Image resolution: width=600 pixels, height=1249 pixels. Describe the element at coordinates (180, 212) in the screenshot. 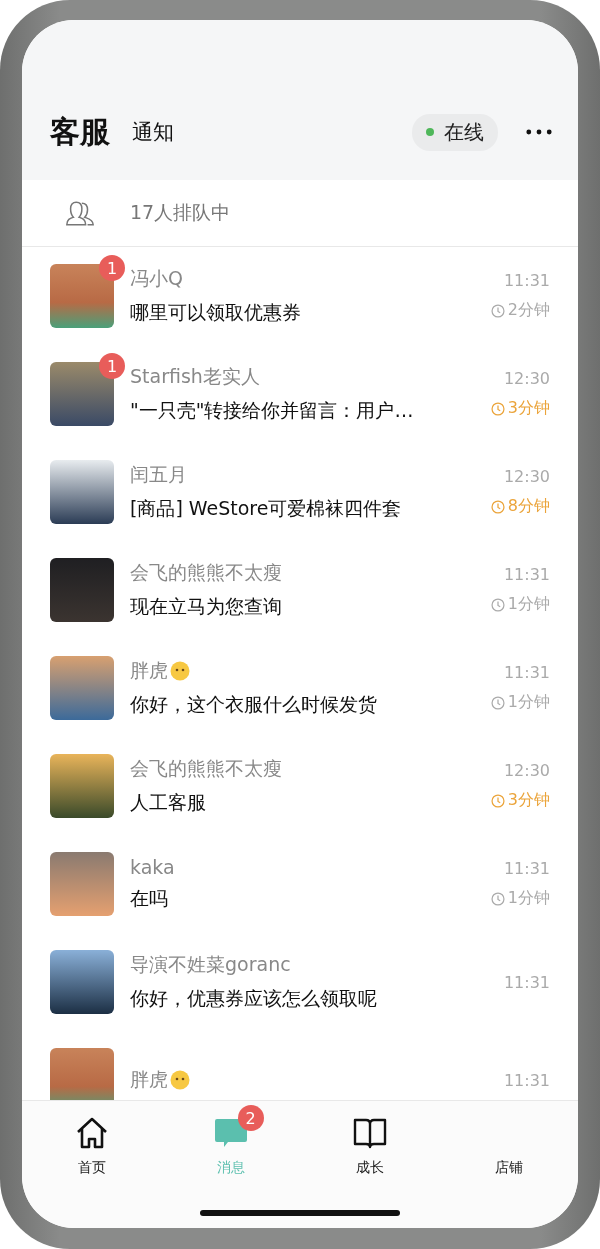

I see `queue-count: 17人排队中` at that location.